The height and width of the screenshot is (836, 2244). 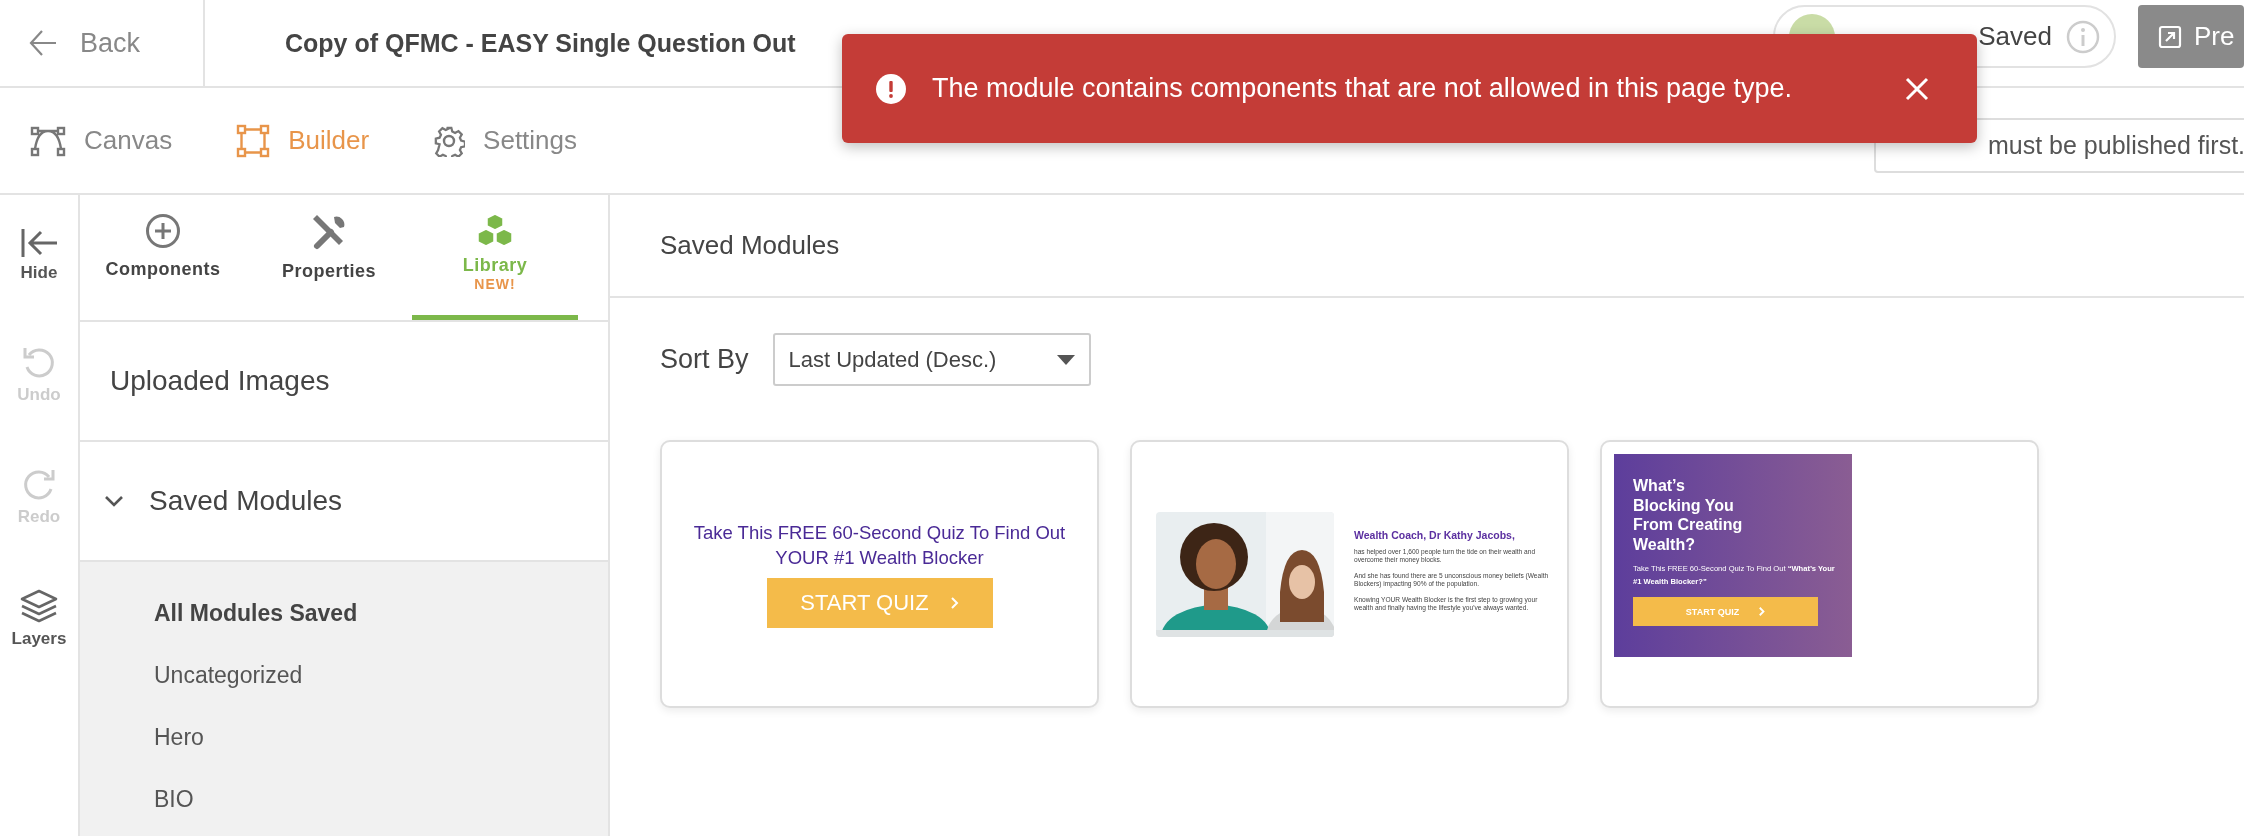 I want to click on category-item: Hero, so click(x=381, y=737).